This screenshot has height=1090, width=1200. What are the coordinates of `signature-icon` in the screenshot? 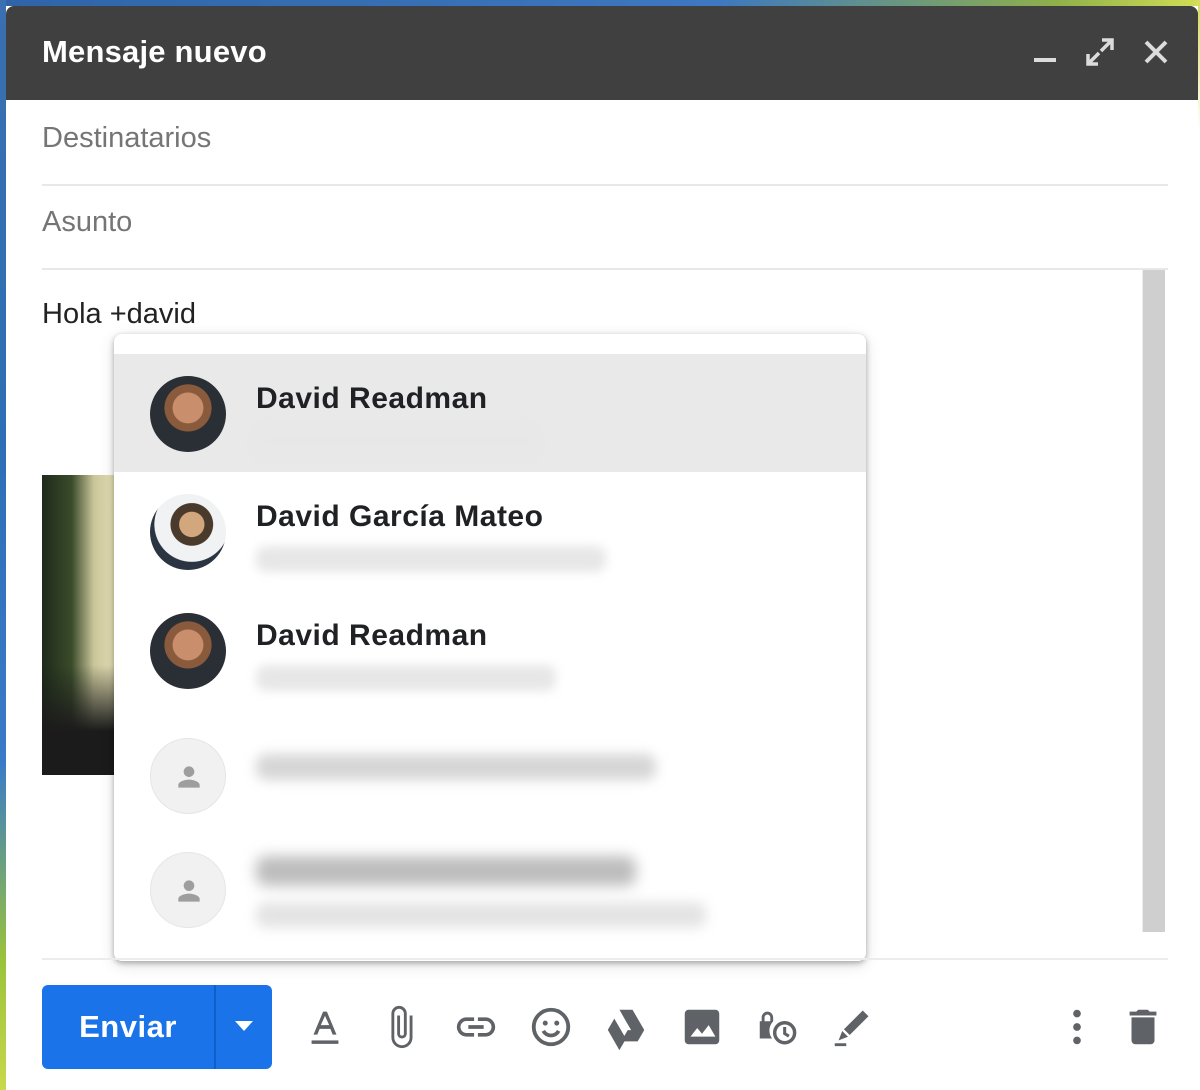 It's located at (852, 1027).